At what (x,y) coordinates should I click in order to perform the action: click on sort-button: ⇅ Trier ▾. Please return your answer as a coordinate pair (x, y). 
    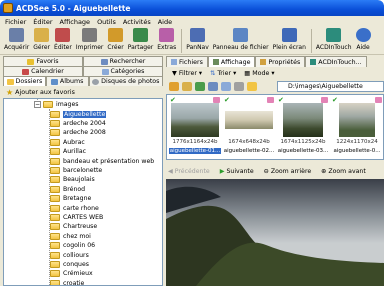
    Looking at the image, I should click on (223, 73).